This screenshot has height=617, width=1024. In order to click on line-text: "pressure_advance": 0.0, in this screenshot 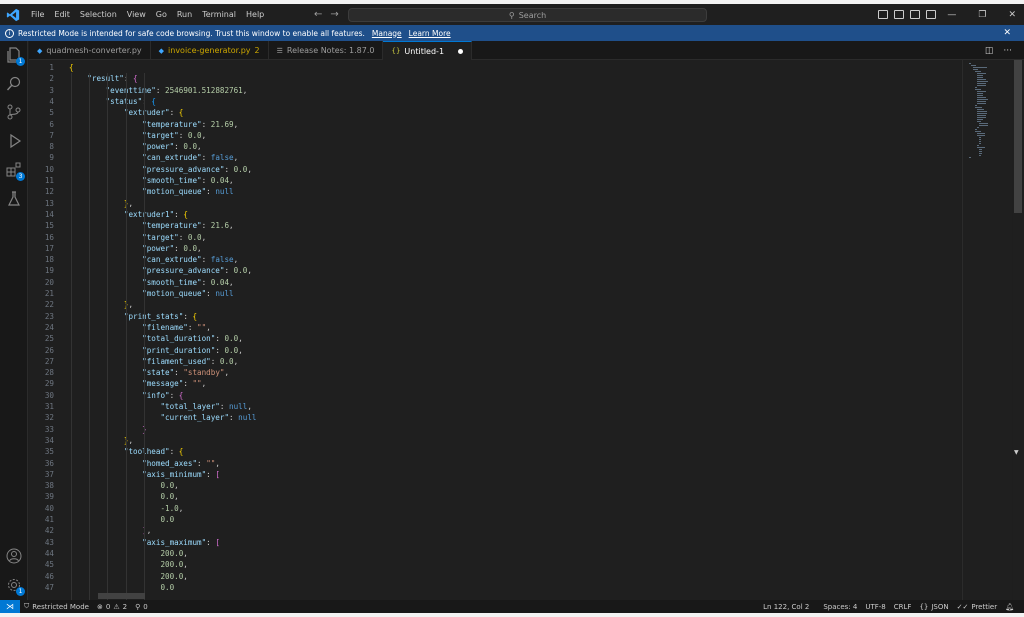, I will do `click(197, 271)`.